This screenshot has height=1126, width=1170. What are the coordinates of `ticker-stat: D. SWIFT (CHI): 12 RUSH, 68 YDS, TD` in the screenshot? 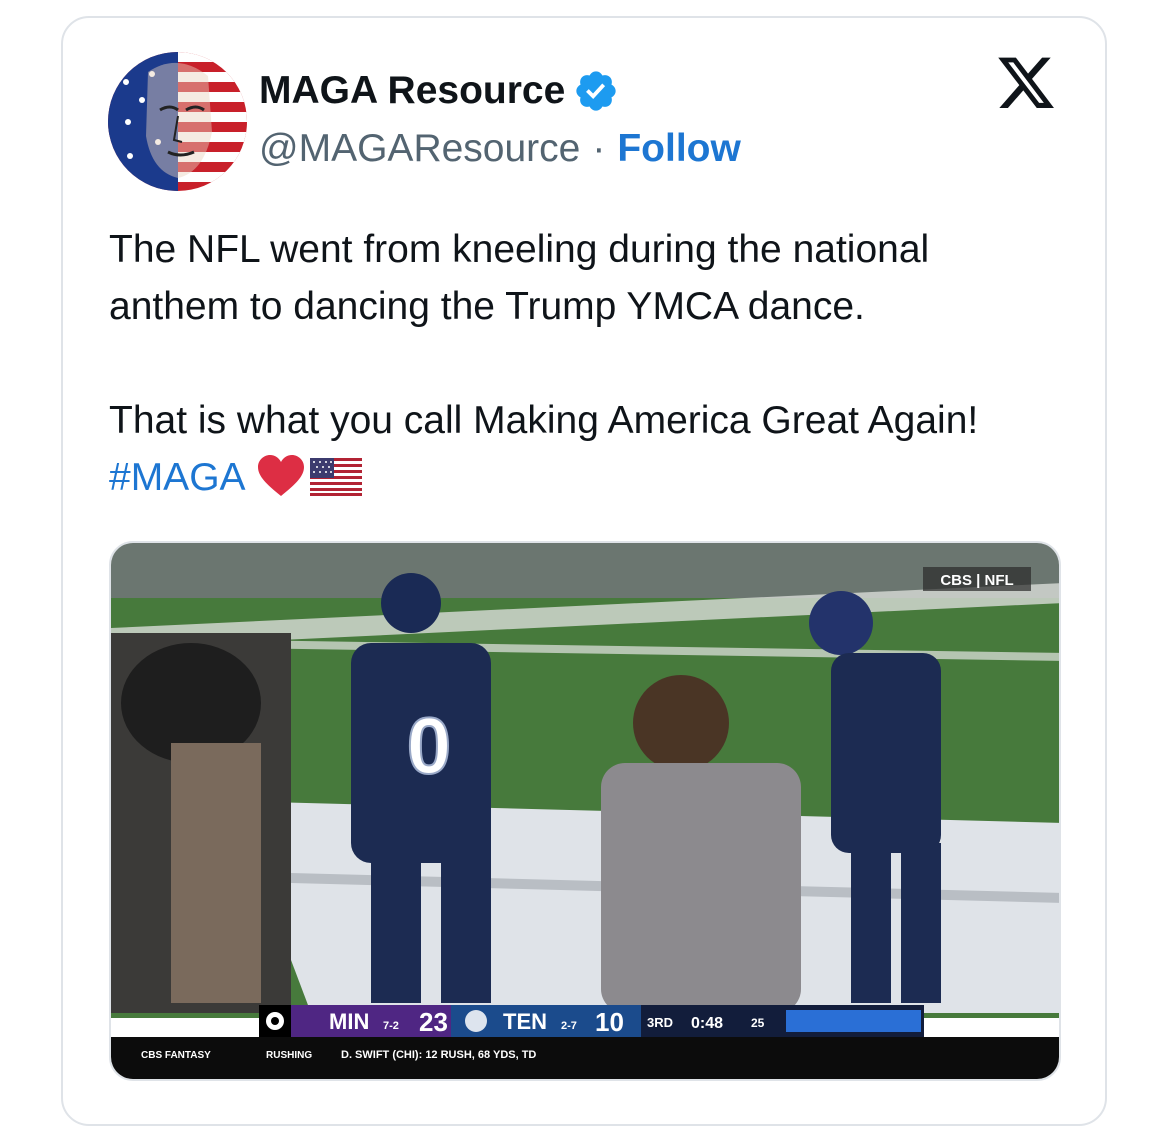 It's located at (438, 1055).